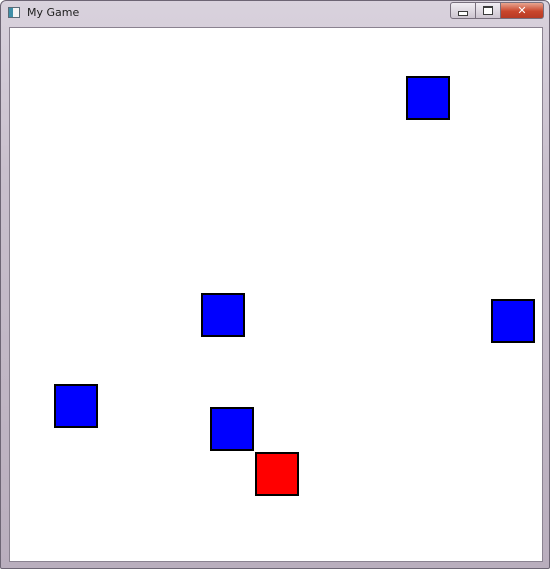 The width and height of the screenshot is (550, 569). What do you see at coordinates (275, 13) in the screenshot?
I see `title-bar: My Game ✕` at bounding box center [275, 13].